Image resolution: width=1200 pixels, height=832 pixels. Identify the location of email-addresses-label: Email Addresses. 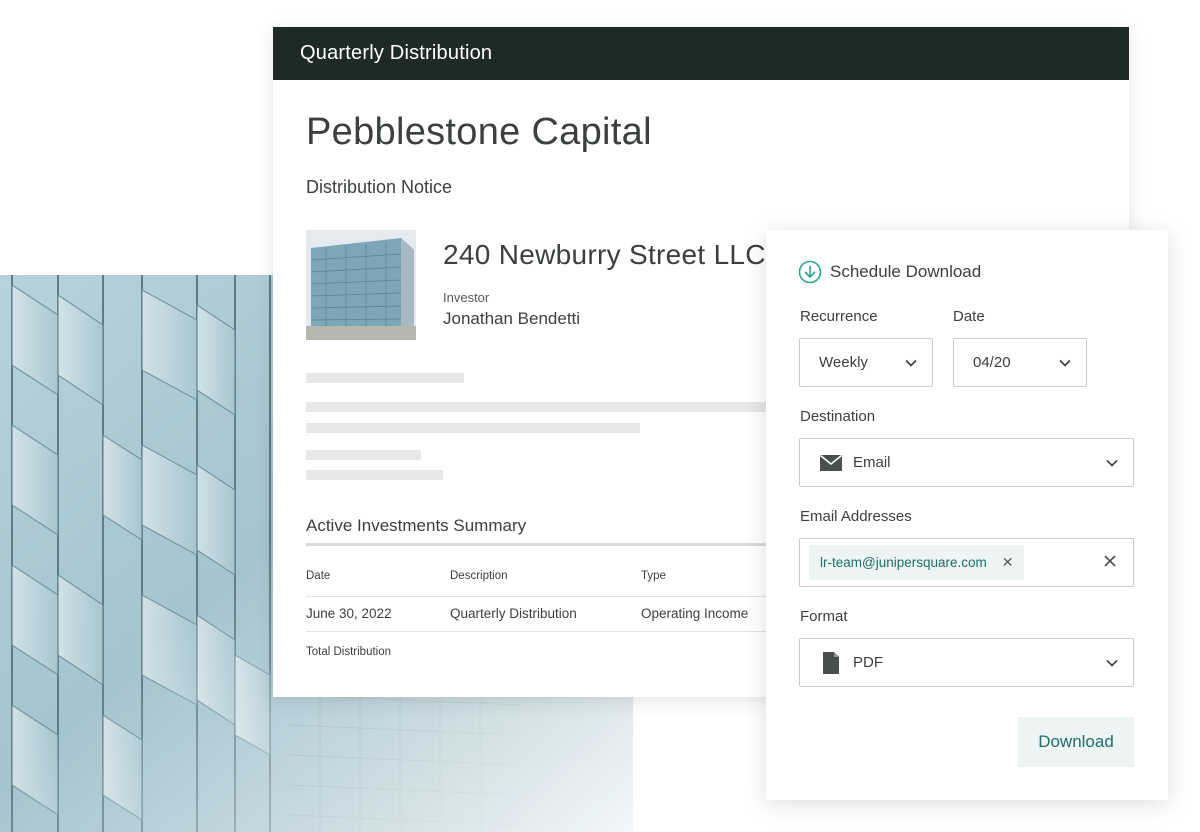
(856, 516).